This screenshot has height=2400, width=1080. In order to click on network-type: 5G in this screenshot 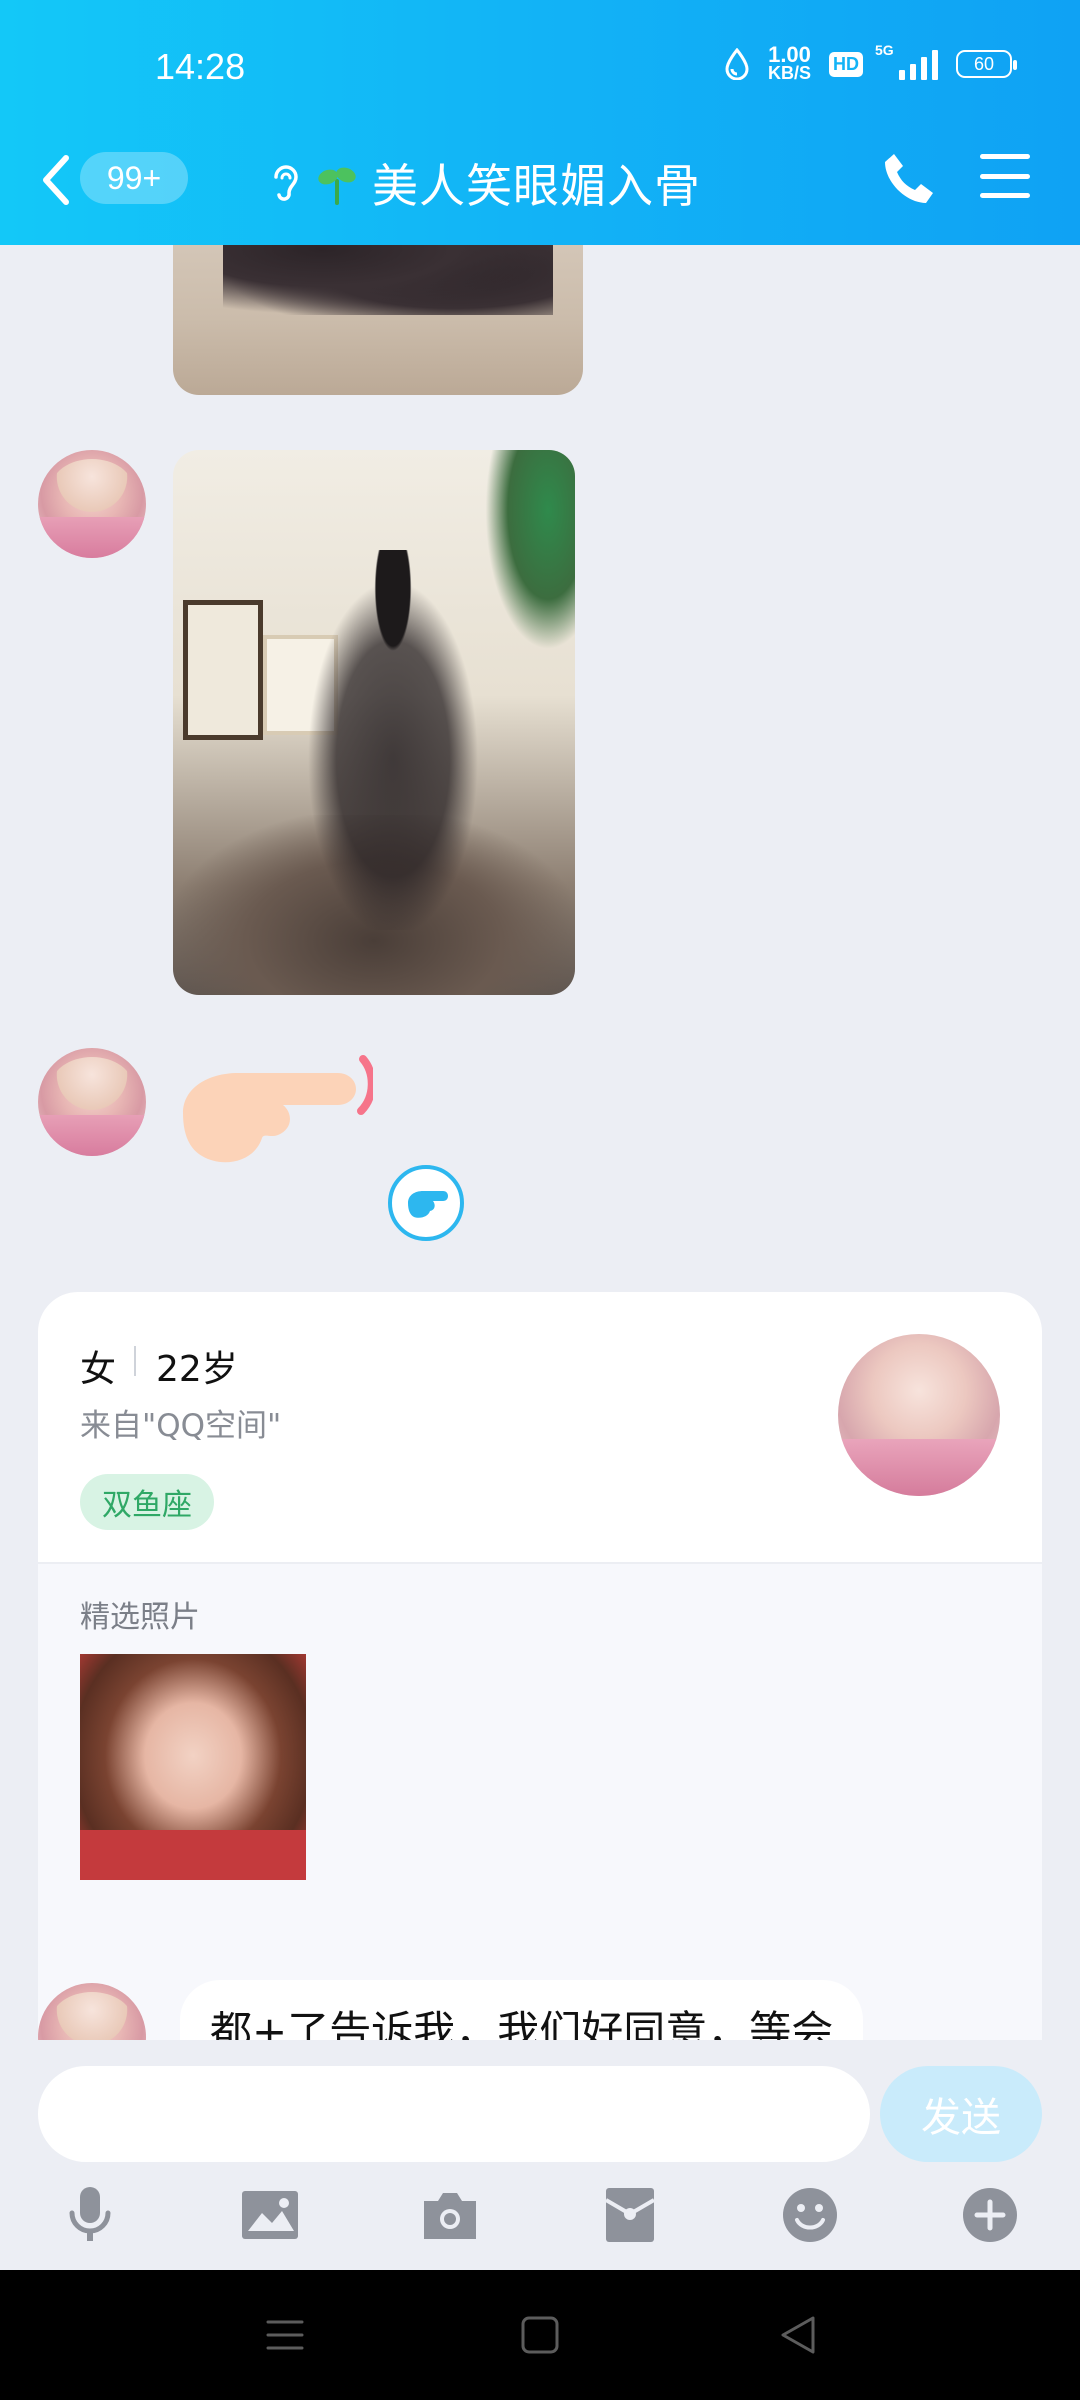, I will do `click(884, 50)`.